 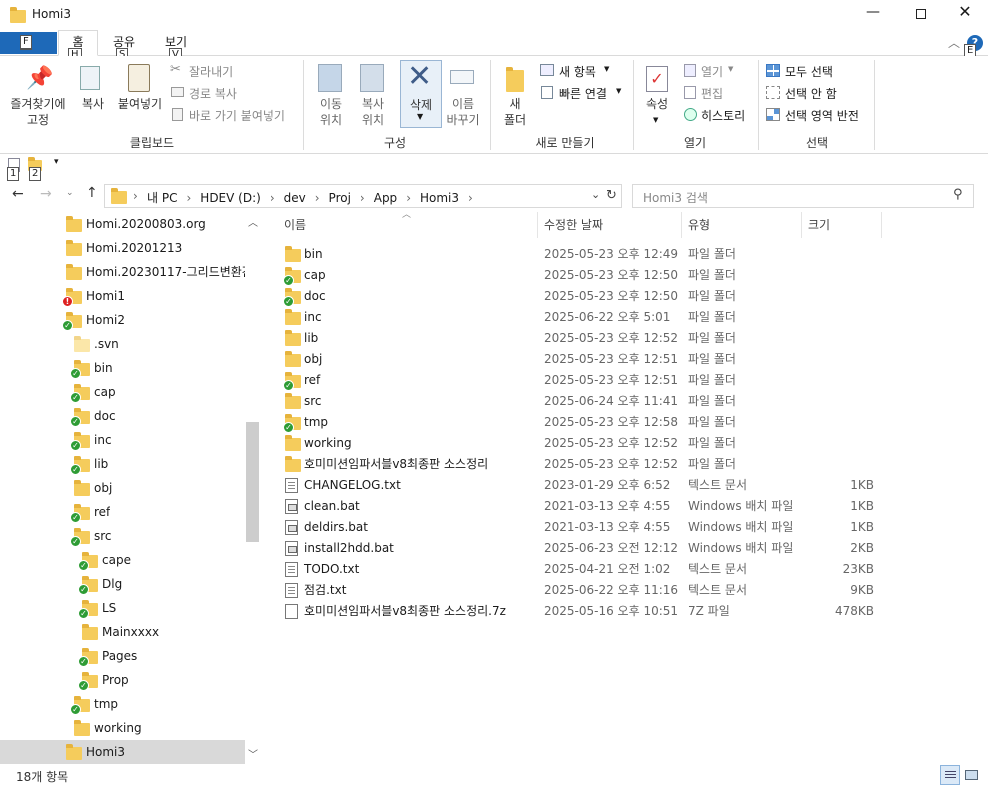 What do you see at coordinates (122, 656) in the screenshot?
I see `tree-item: ✓ Pages` at bounding box center [122, 656].